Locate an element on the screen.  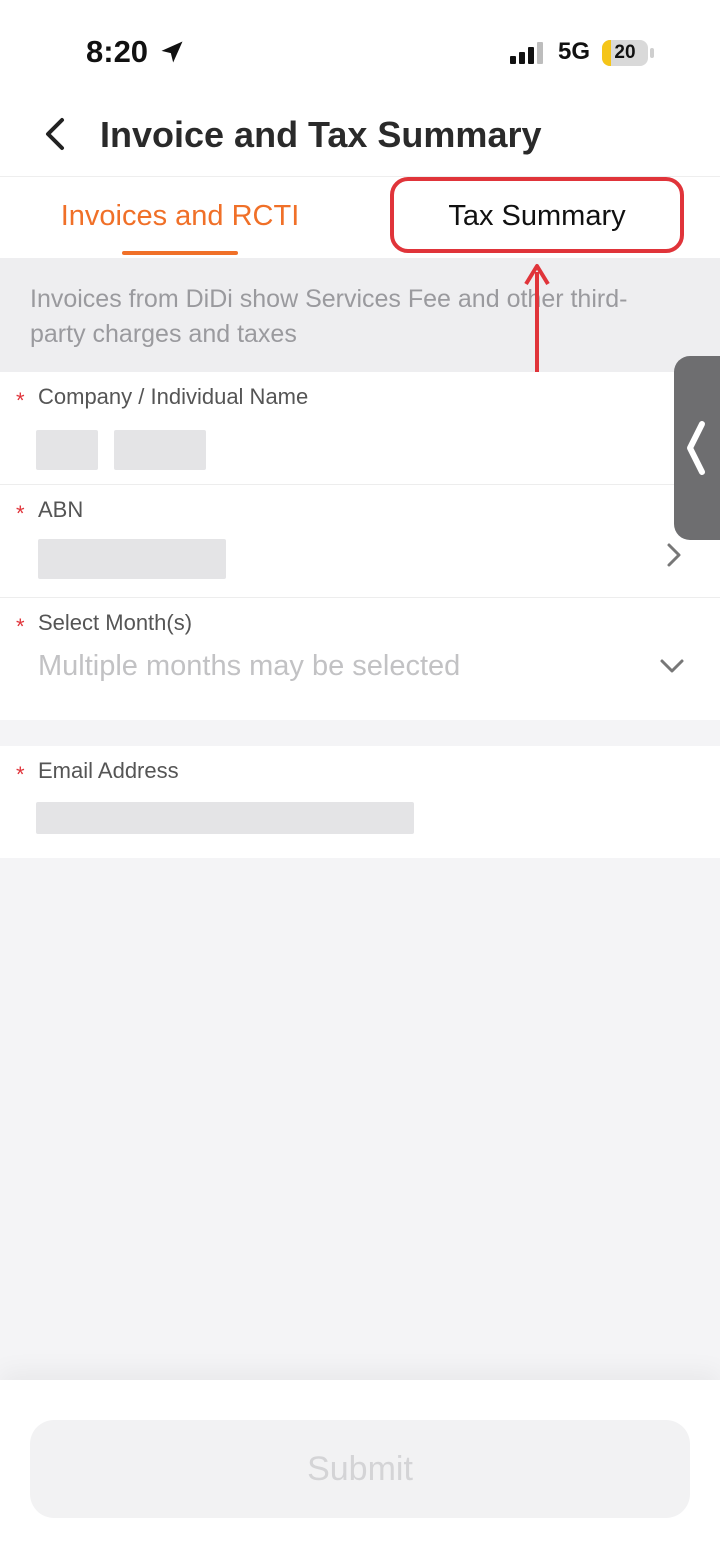
select-months-label: Select Month(s) is located at coordinates (115, 622).